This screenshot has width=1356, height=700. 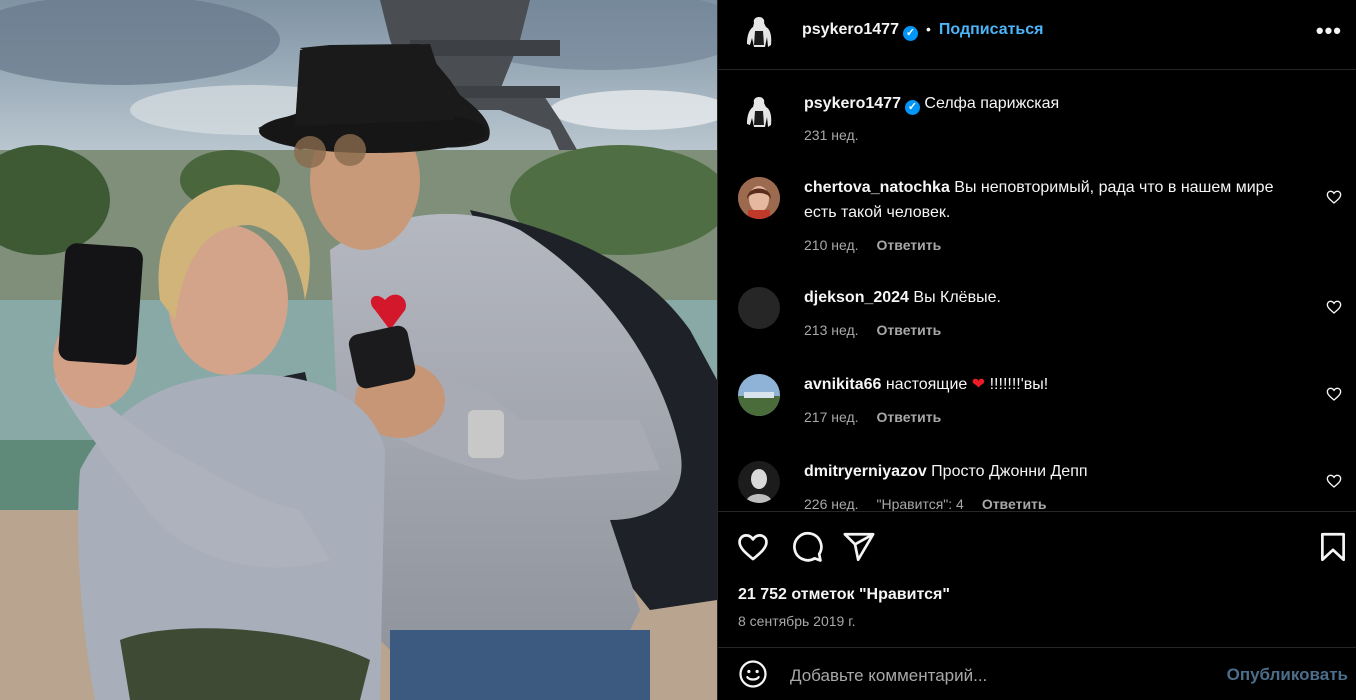 What do you see at coordinates (926, 384) in the screenshot?
I see `comment-text-before: настоящие` at bounding box center [926, 384].